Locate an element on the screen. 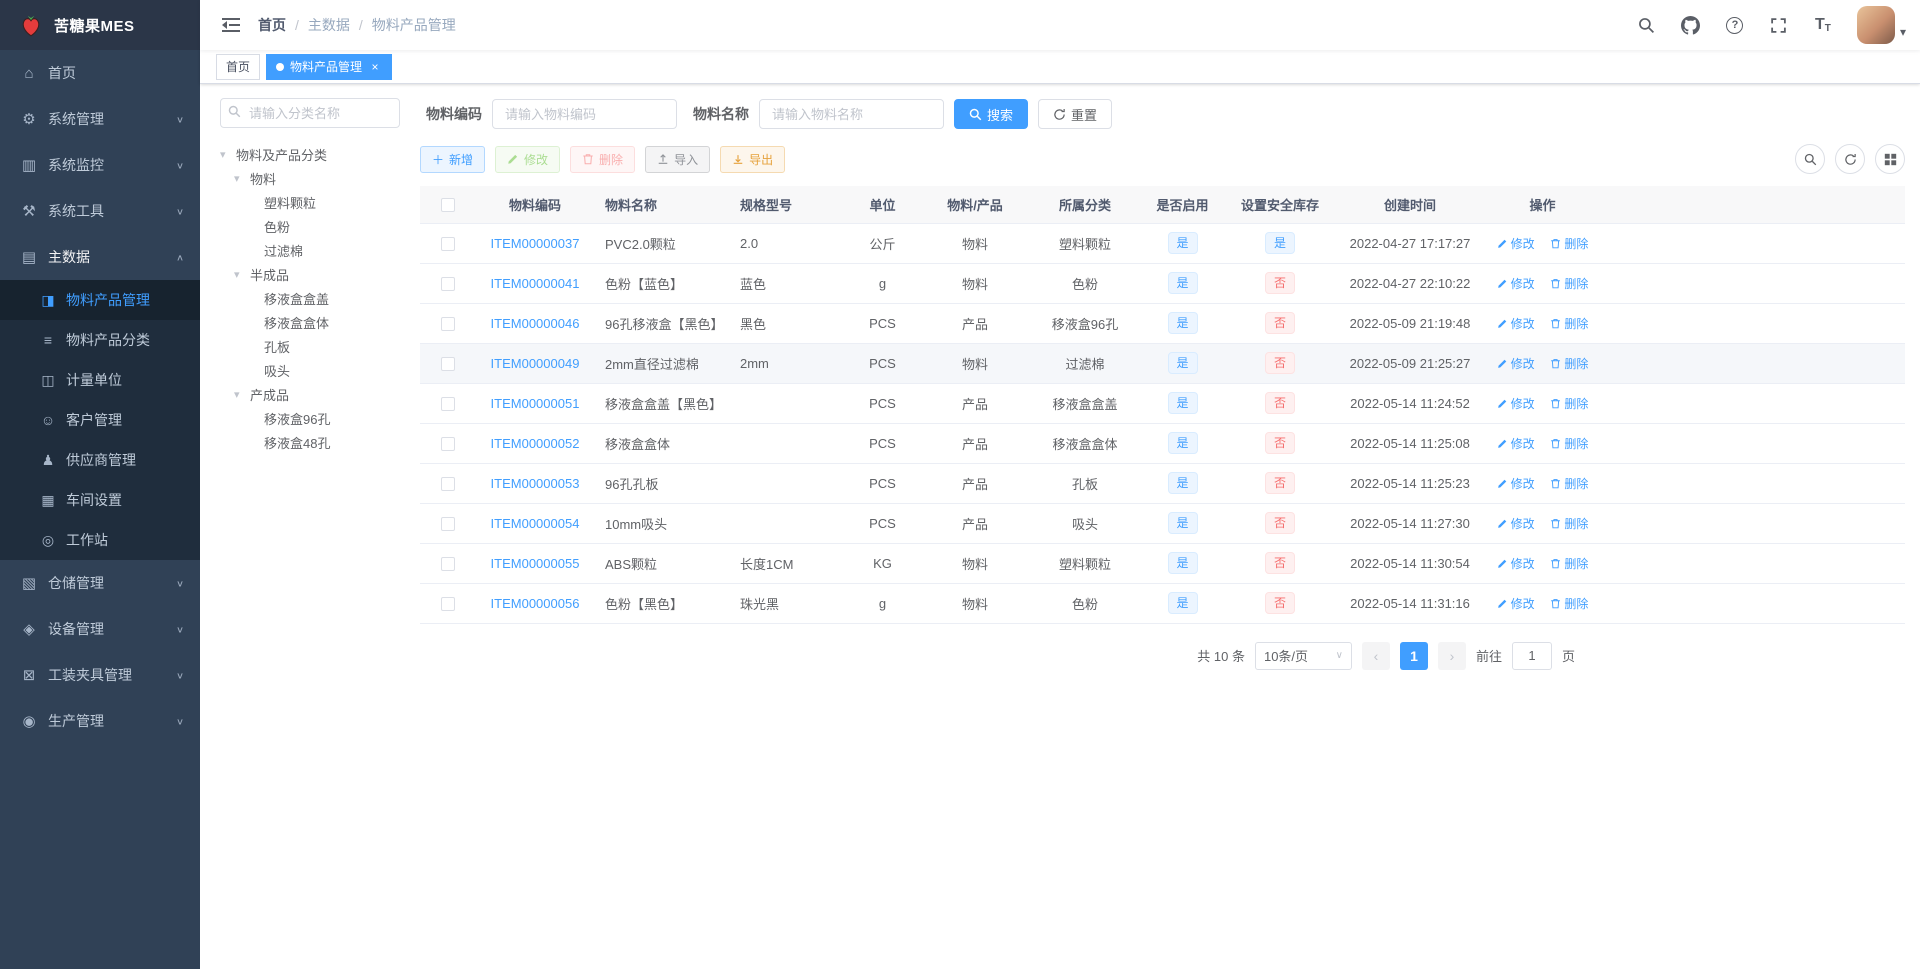  delete-button: 删除 is located at coordinates (603, 159).